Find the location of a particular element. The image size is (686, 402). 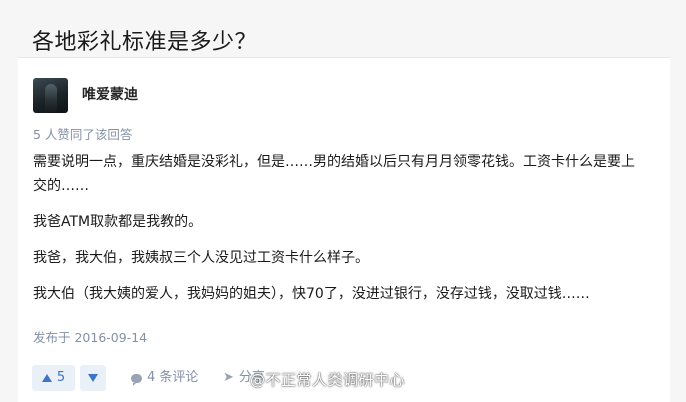

question-title: 各地彩礼标准是多少？ is located at coordinates (144, 43).